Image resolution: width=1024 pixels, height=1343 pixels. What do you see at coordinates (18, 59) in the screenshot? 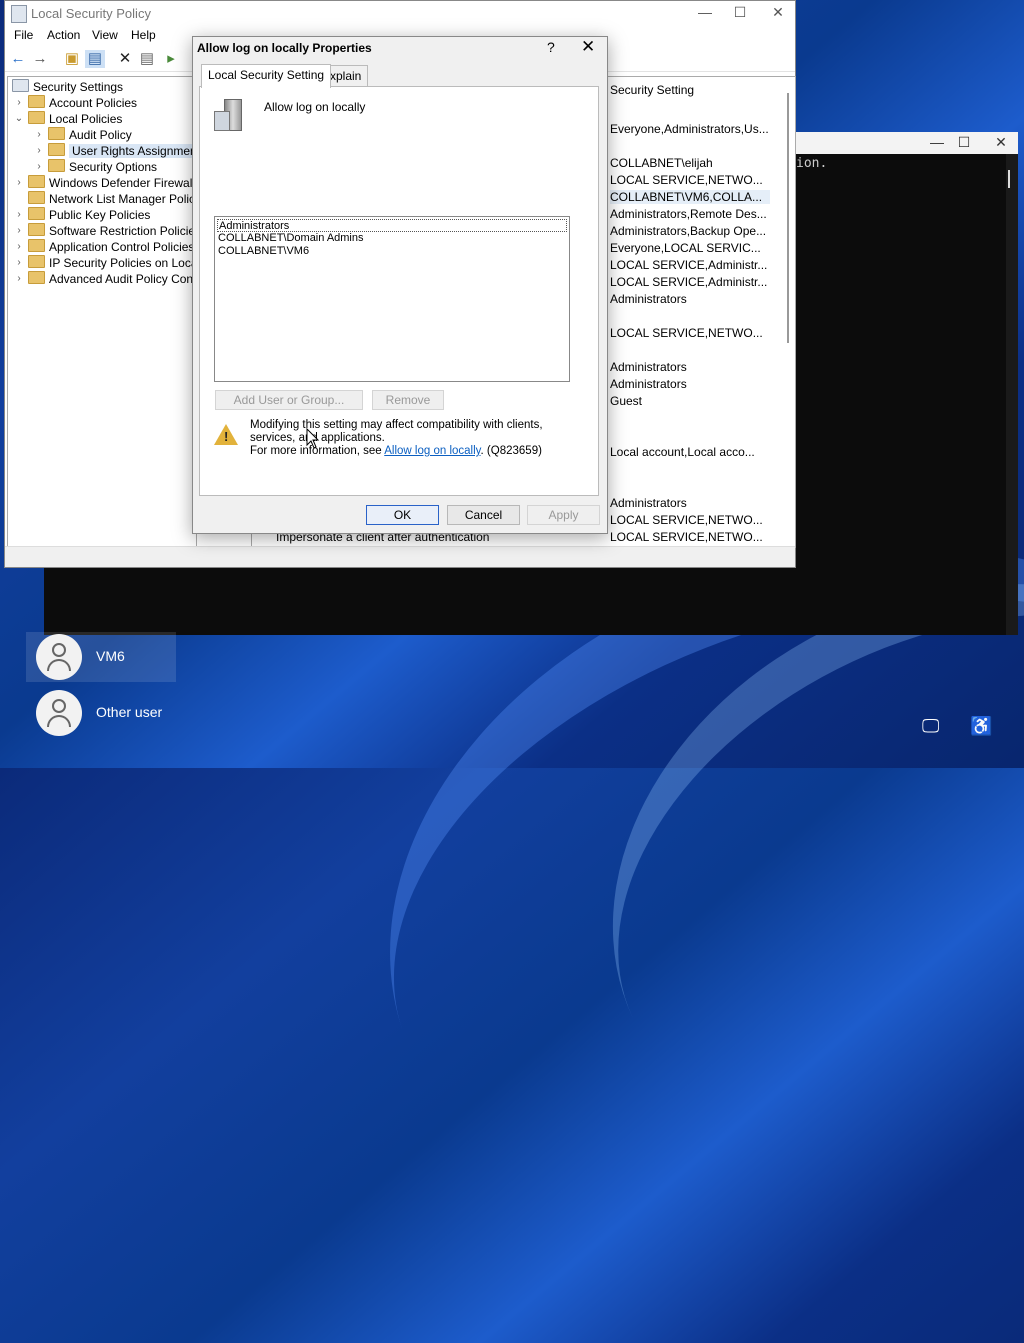
I see `back-arrow-icon: ←` at bounding box center [18, 59].